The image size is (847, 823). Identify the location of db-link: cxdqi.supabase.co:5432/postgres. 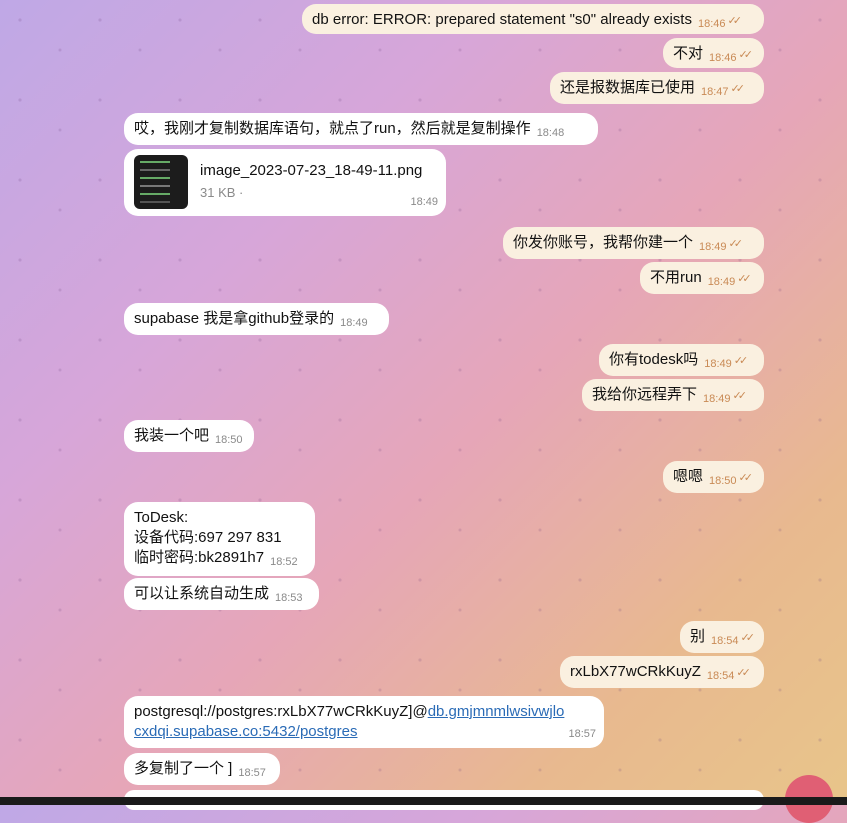
(245, 731).